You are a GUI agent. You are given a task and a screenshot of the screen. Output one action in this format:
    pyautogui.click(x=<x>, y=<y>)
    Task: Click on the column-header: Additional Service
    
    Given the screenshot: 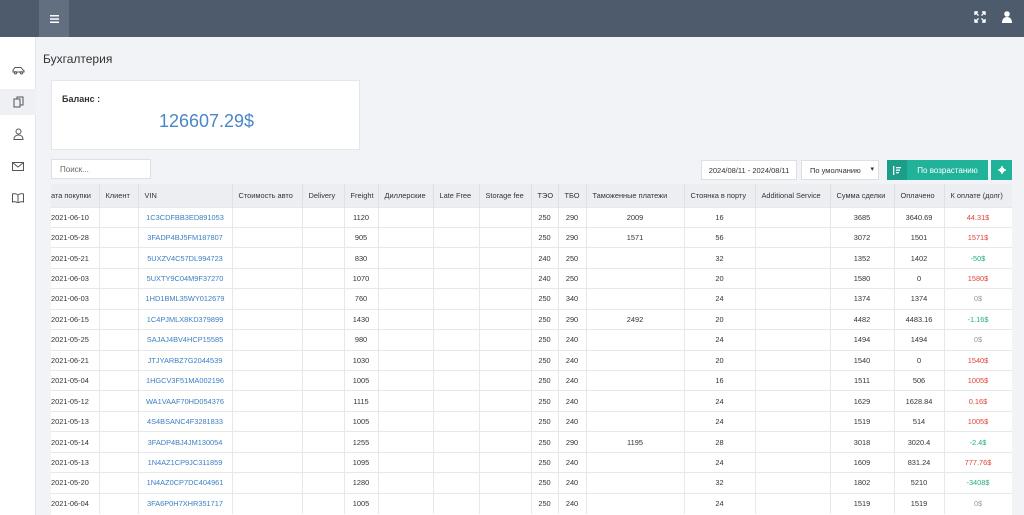 What is the action you would take?
    pyautogui.click(x=793, y=195)
    